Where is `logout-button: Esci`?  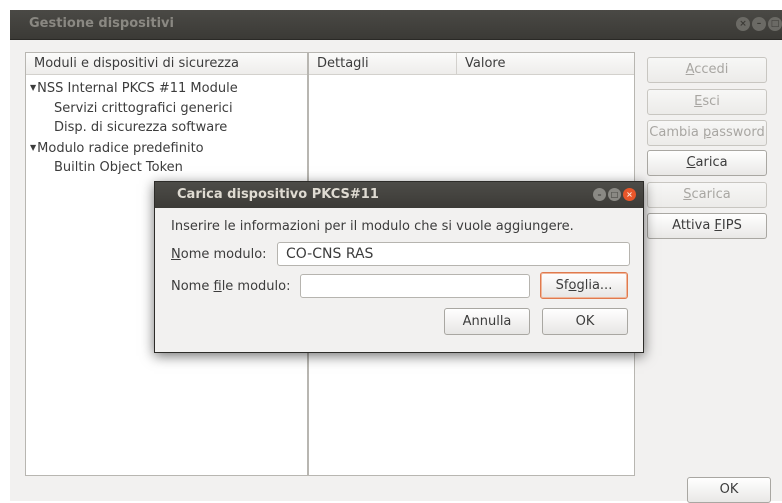
logout-button: Esci is located at coordinates (707, 102).